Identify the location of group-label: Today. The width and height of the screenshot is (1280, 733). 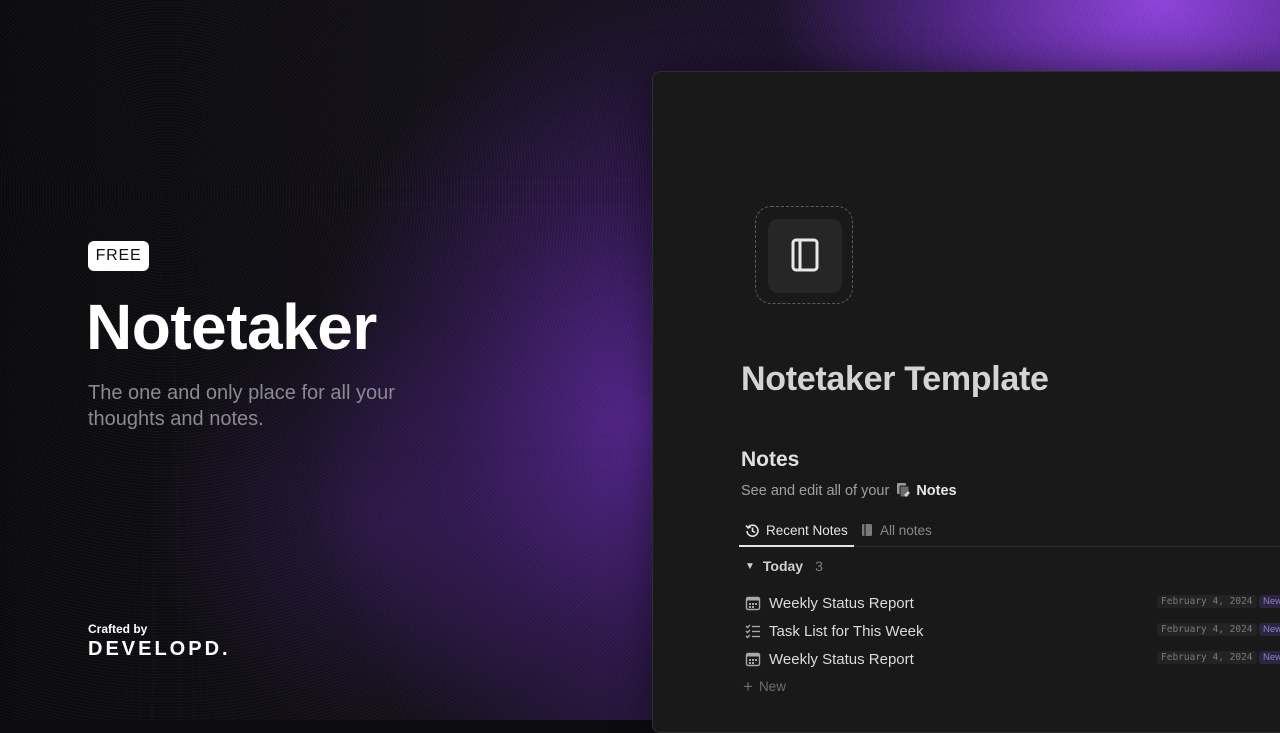
(783, 566).